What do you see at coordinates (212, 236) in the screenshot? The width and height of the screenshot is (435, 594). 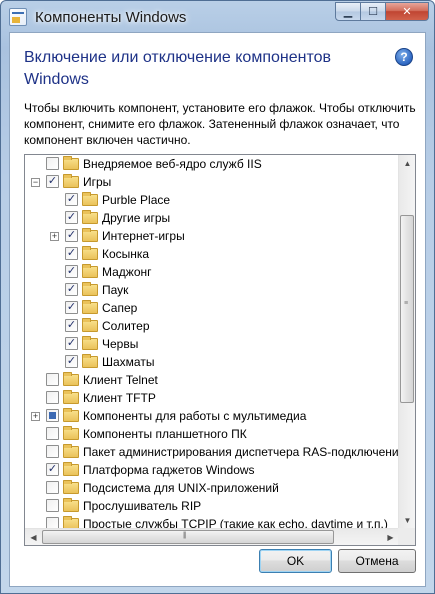 I see `tree-item: + ✓ Интернет-игры` at bounding box center [212, 236].